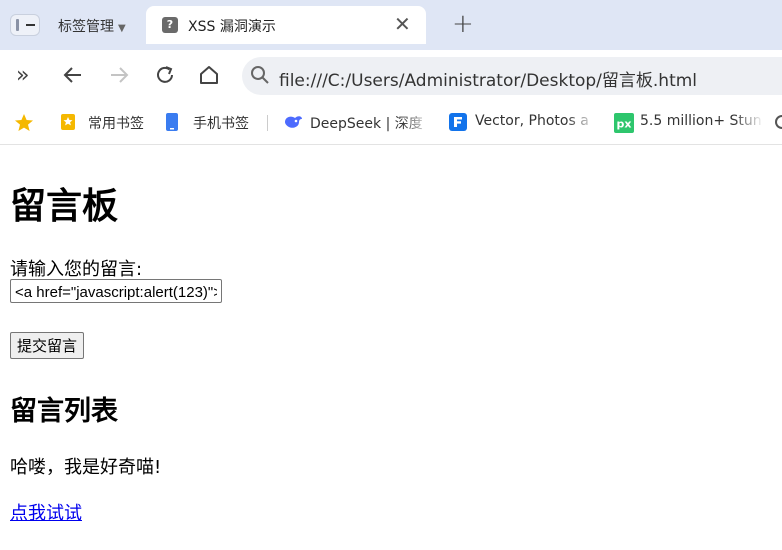 The width and height of the screenshot is (782, 550). What do you see at coordinates (122, 28) in the screenshot?
I see `caret-down-icon: ▼` at bounding box center [122, 28].